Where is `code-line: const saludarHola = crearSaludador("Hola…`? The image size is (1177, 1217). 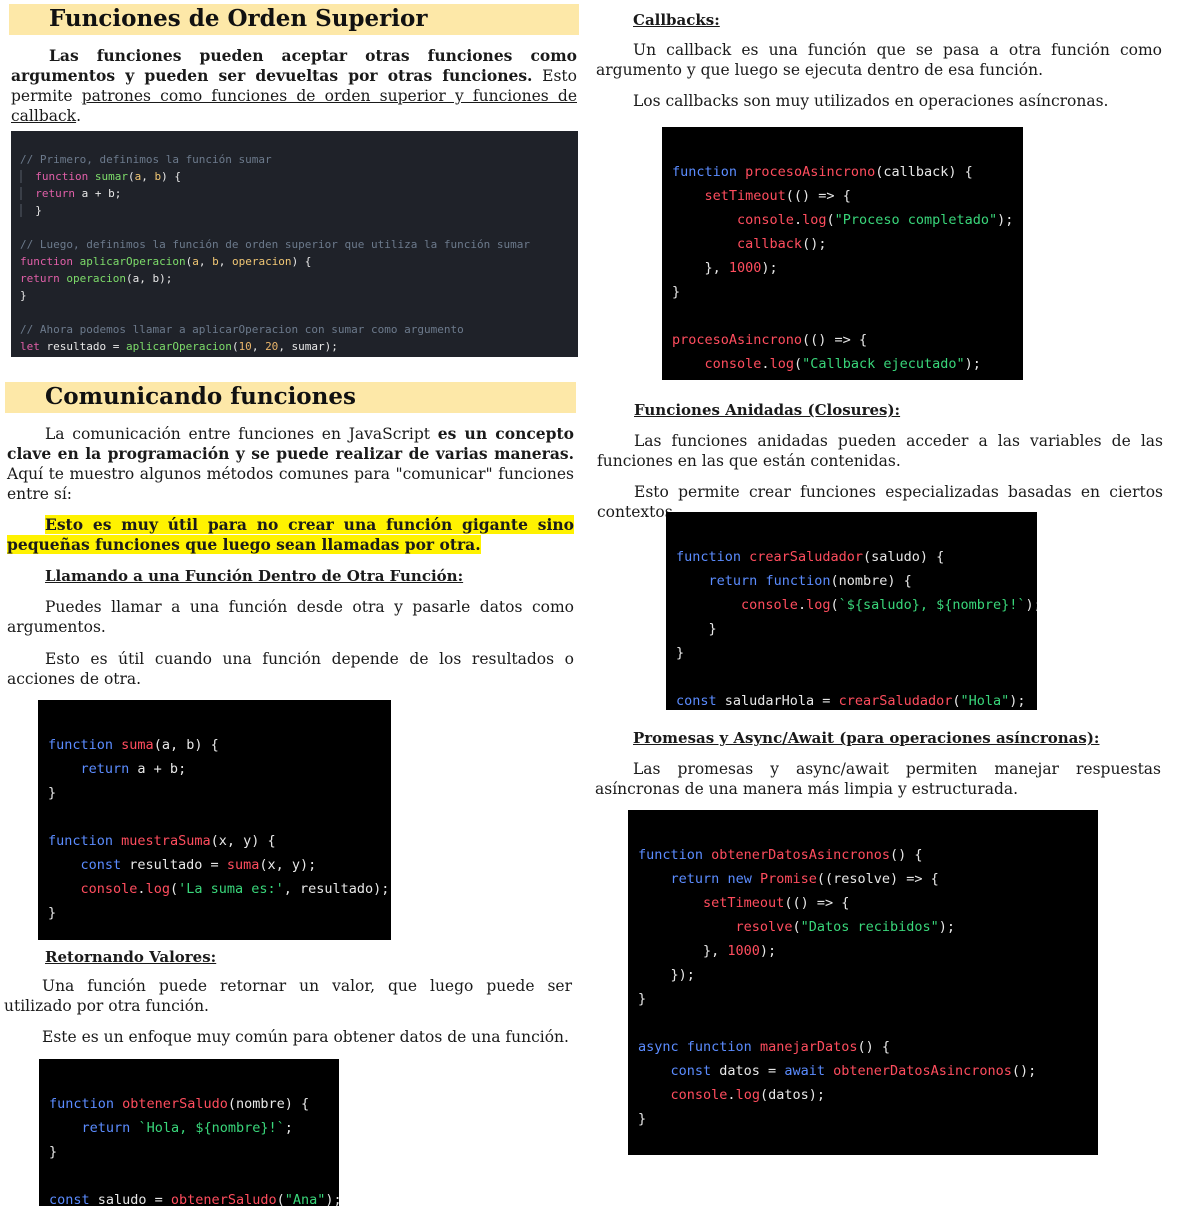
code-line: const saludarHola = crearSaludador("Hola… is located at coordinates (851, 701).